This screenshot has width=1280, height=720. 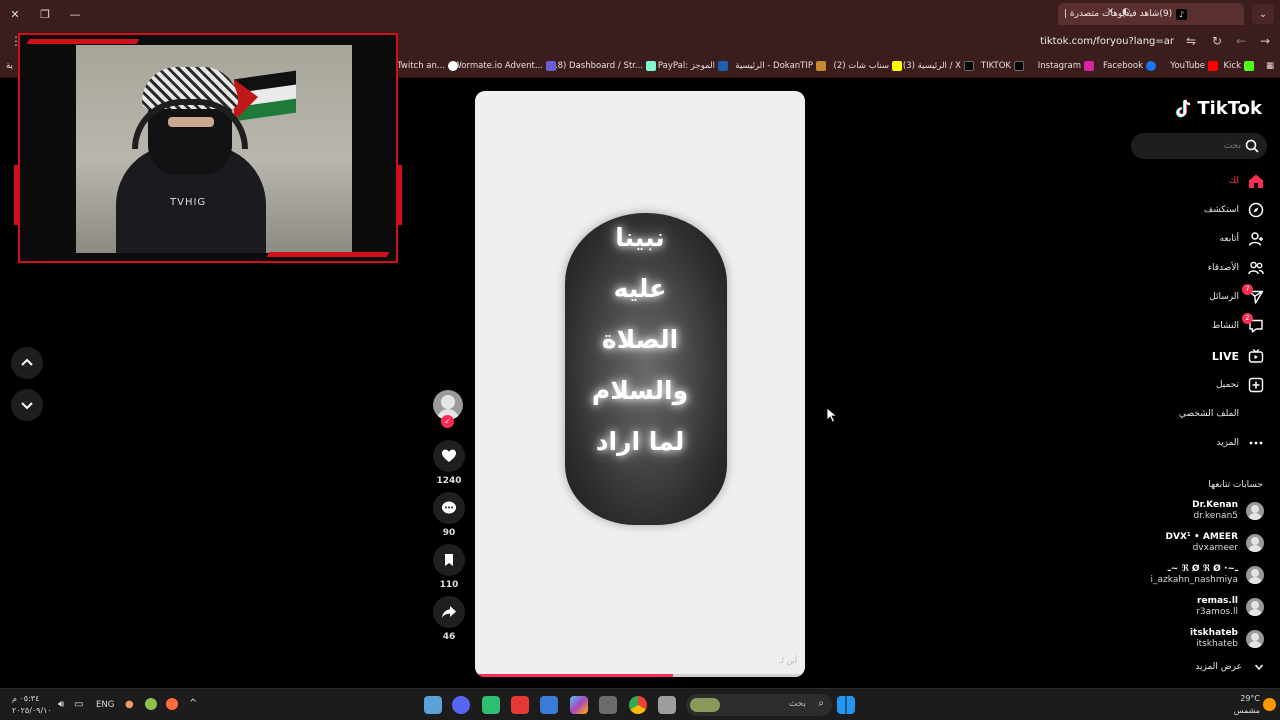 I want to click on user-plus-icon, so click(x=1256, y=239).